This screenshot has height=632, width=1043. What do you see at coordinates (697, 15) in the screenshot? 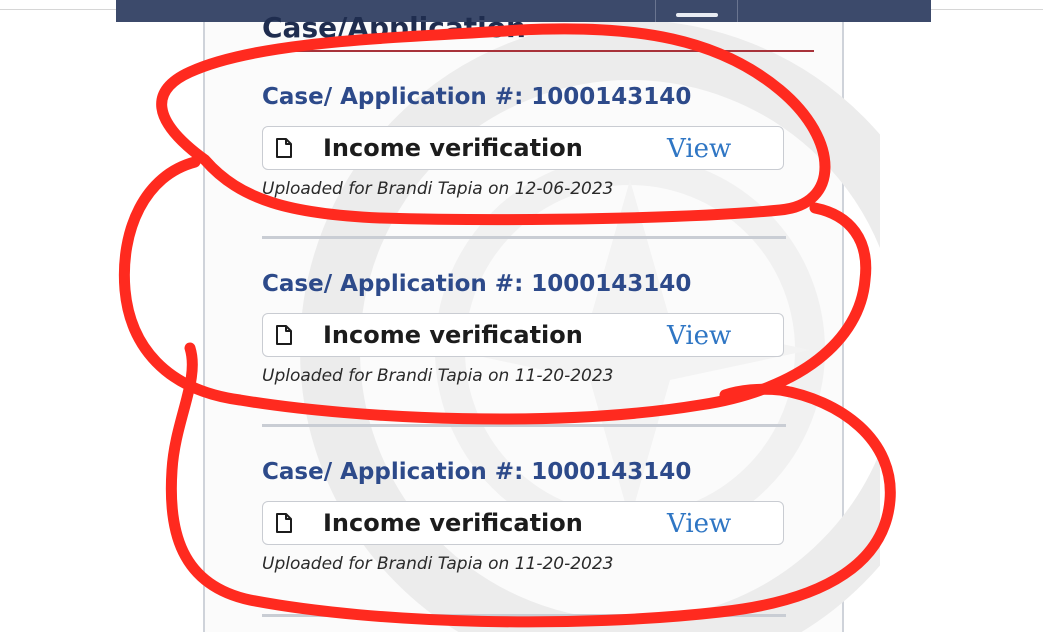
I see `menu-icon` at bounding box center [697, 15].